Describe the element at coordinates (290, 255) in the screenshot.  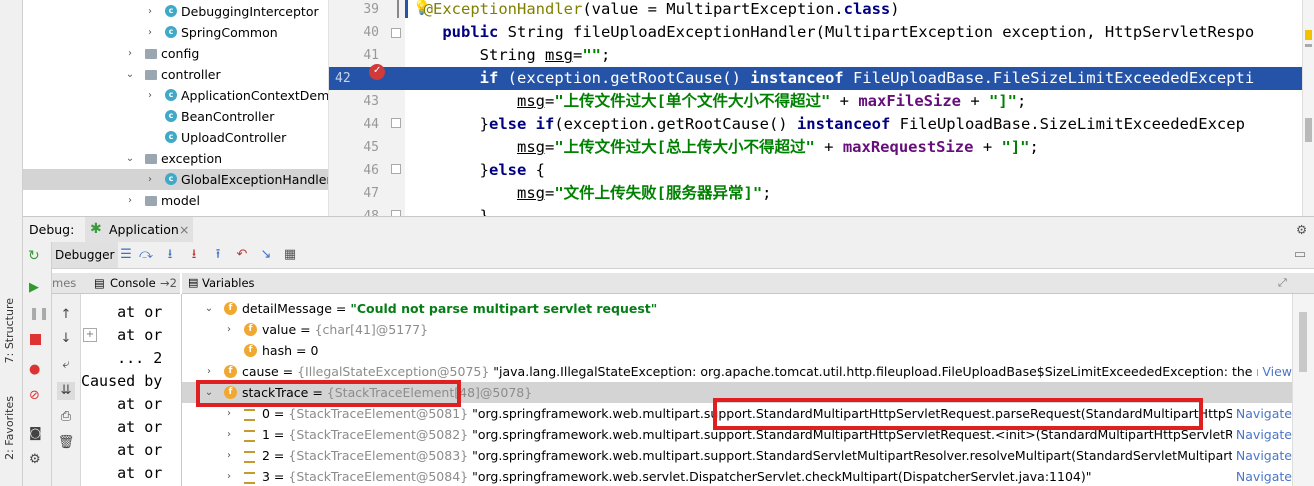
I see `evaluate-icon: ▦` at that location.